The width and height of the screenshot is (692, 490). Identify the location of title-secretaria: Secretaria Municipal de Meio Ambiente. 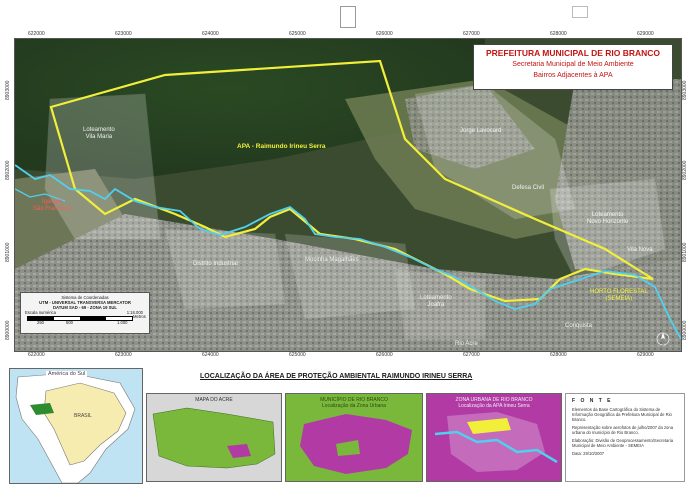
(573, 64).